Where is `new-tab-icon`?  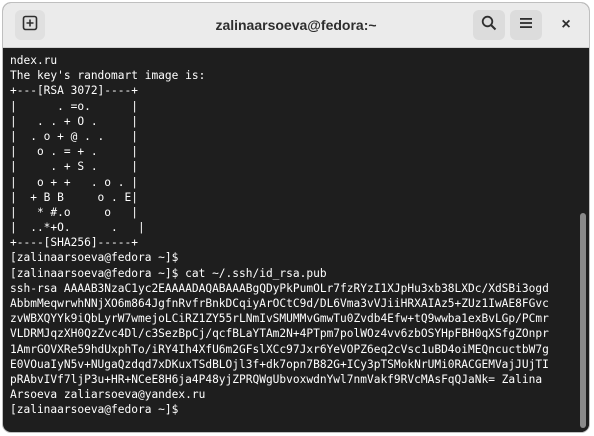 new-tab-icon is located at coordinates (30, 25).